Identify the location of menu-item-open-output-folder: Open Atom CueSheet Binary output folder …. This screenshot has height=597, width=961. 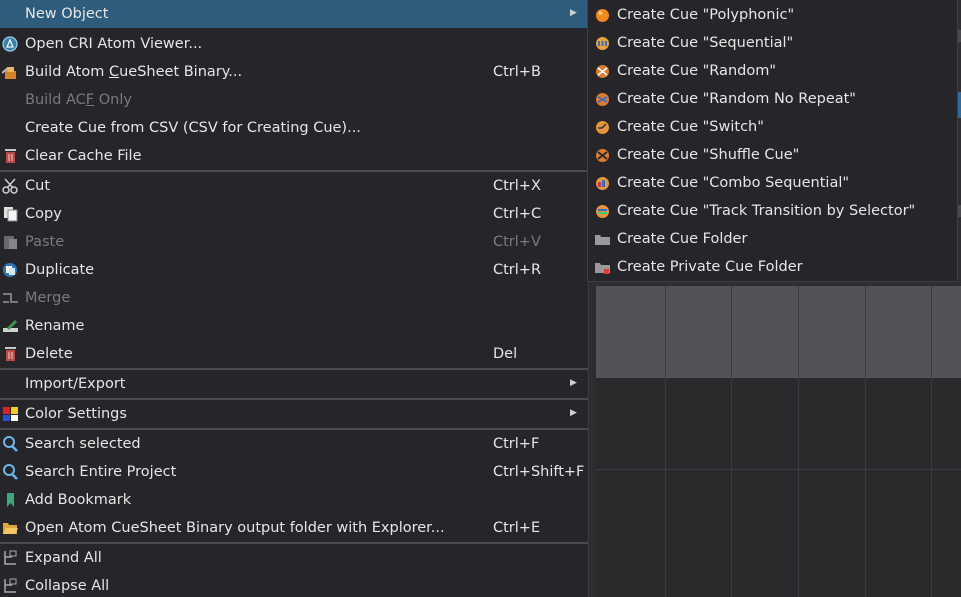
(294, 528).